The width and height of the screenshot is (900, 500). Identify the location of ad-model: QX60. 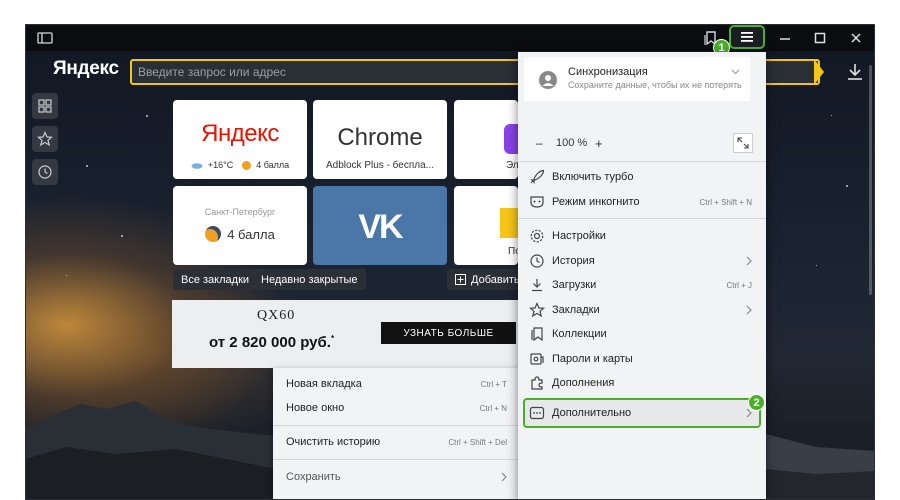
(276, 315).